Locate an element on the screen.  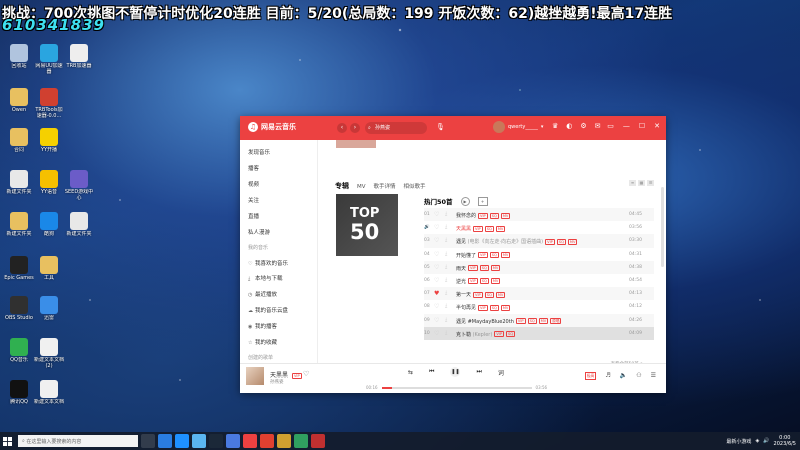
scrollbar is located at coordinates (662, 227).